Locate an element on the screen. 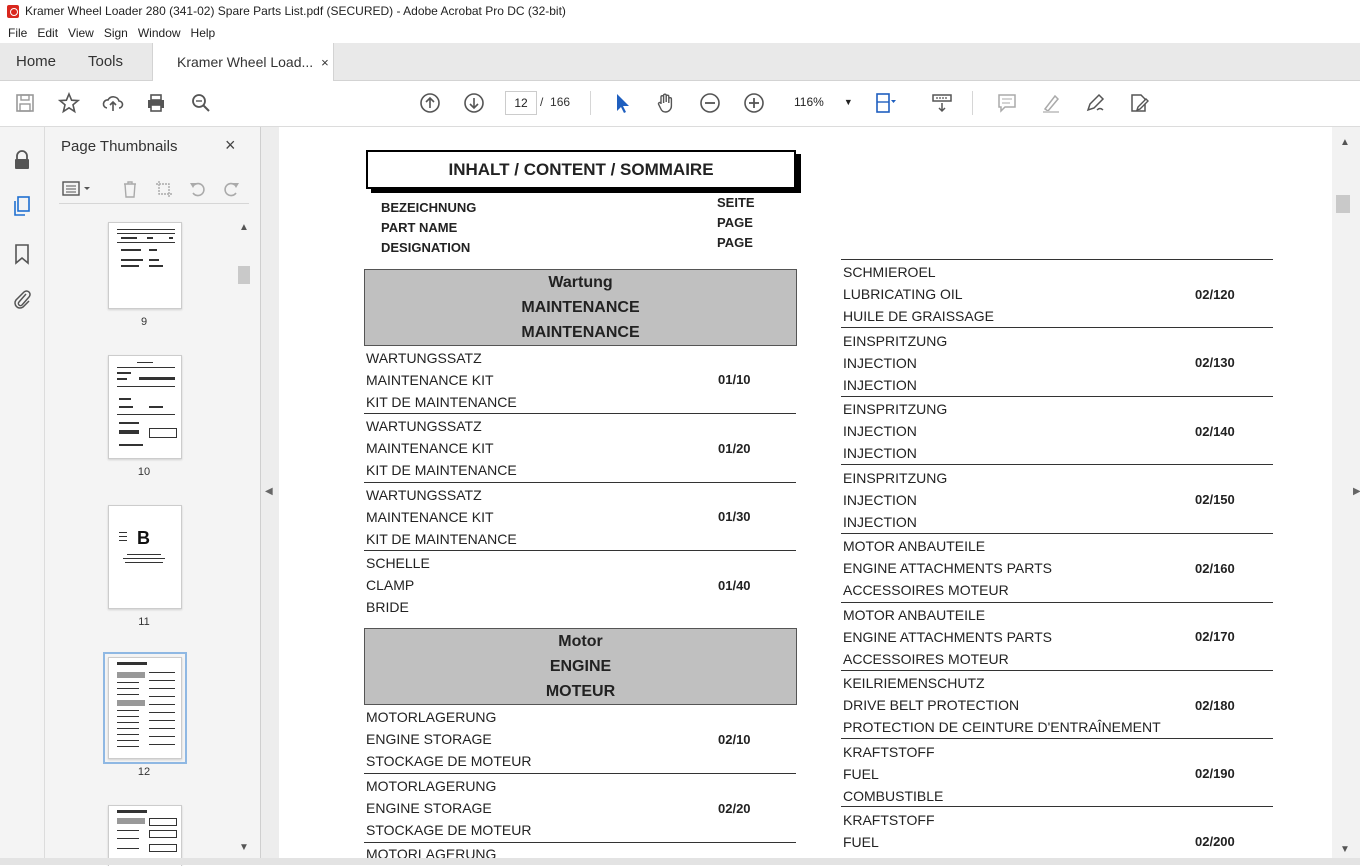 The image size is (1360, 866). lock-icon is located at coordinates (22, 160).